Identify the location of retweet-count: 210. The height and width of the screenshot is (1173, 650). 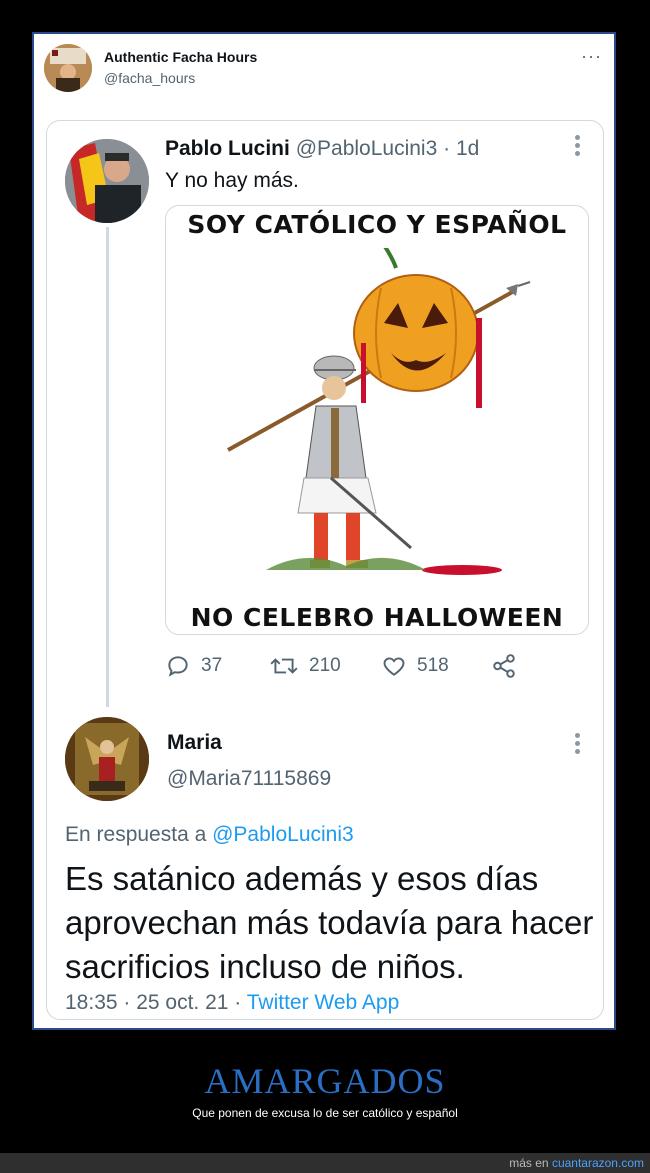
(325, 665).